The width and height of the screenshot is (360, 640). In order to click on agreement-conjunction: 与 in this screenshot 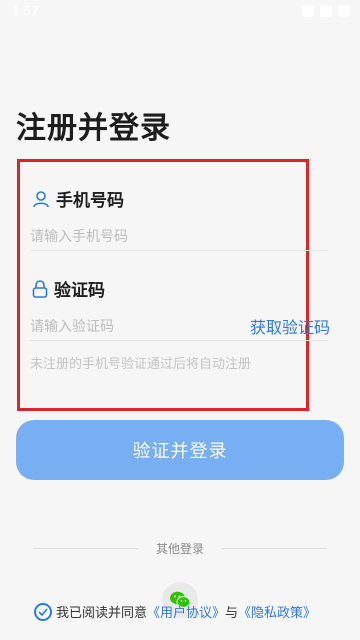, I will do `click(232, 613)`.